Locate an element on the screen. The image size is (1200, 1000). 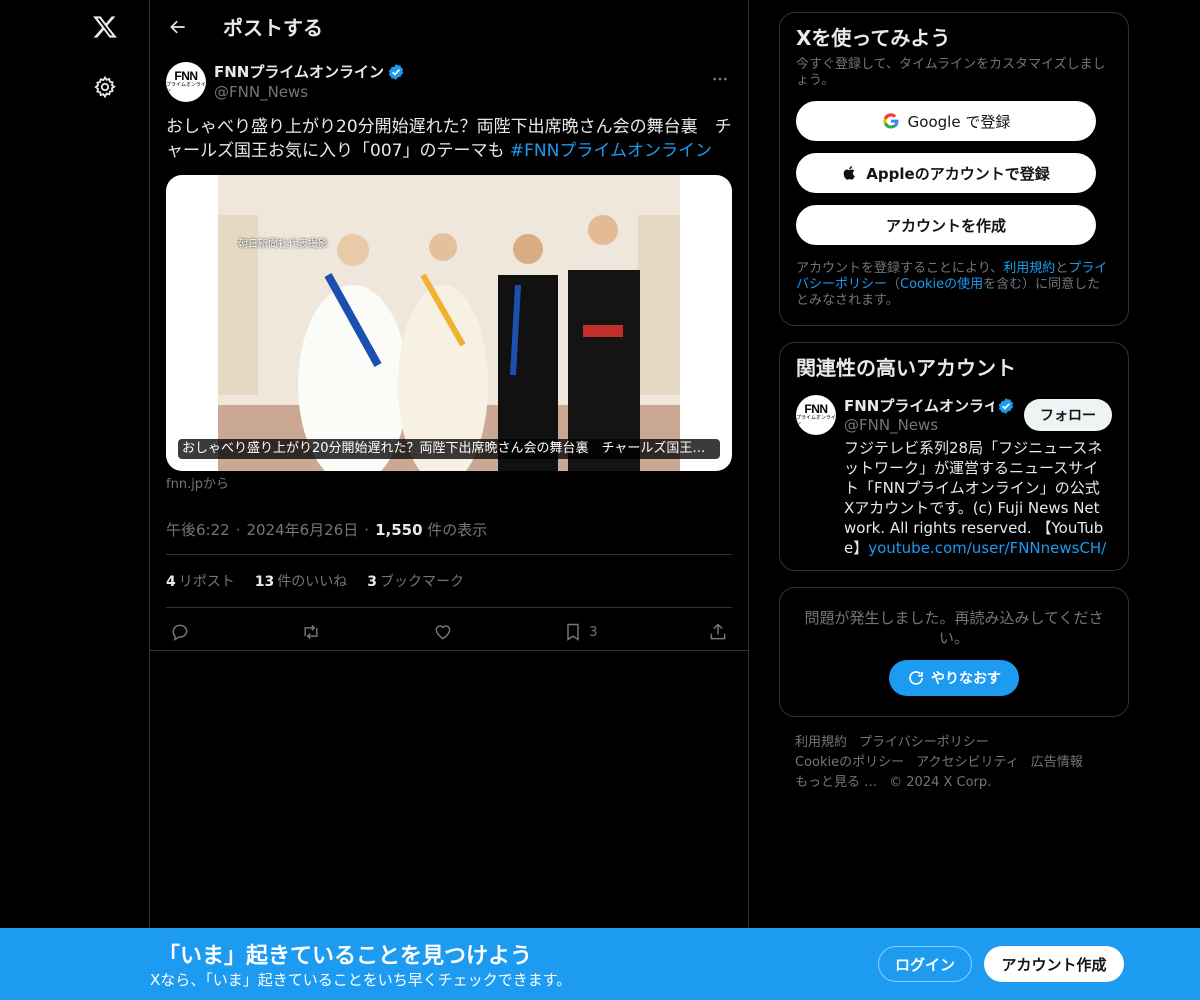
bookmark-button: 3 is located at coordinates (580, 632).